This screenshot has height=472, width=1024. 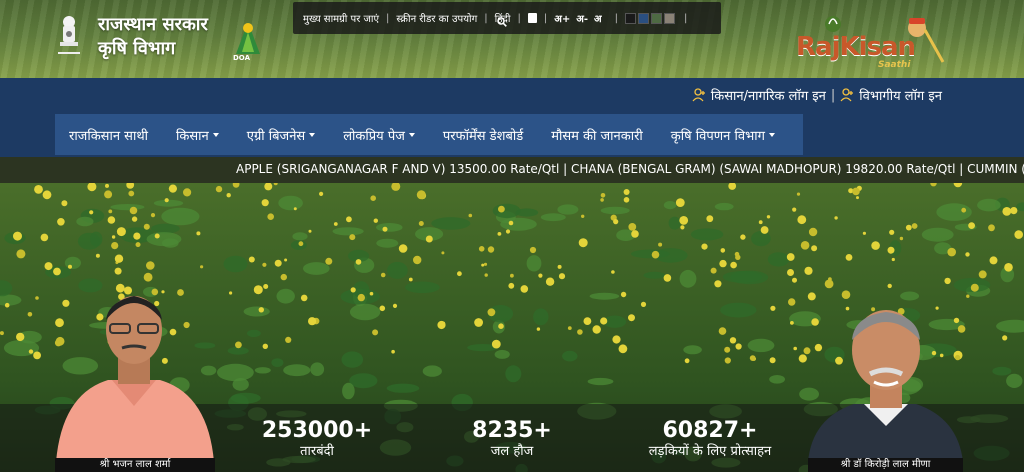 What do you see at coordinates (281, 134) in the screenshot?
I see `menu-item-agri-business: एग्री बिजनेस` at bounding box center [281, 134].